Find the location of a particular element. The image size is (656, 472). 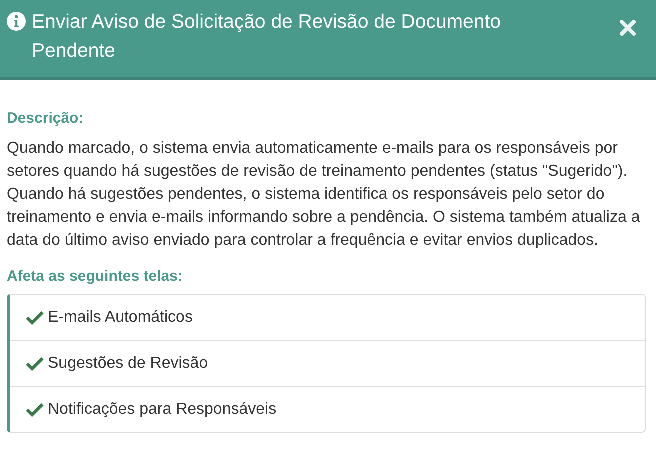

section-label: Descrição: is located at coordinates (46, 118).